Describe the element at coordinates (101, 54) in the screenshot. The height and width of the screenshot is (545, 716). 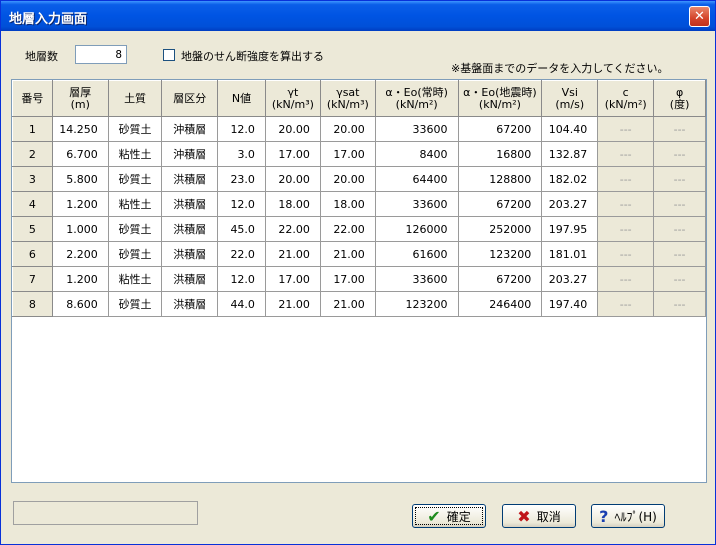
I see `layer-count-input: 8` at that location.